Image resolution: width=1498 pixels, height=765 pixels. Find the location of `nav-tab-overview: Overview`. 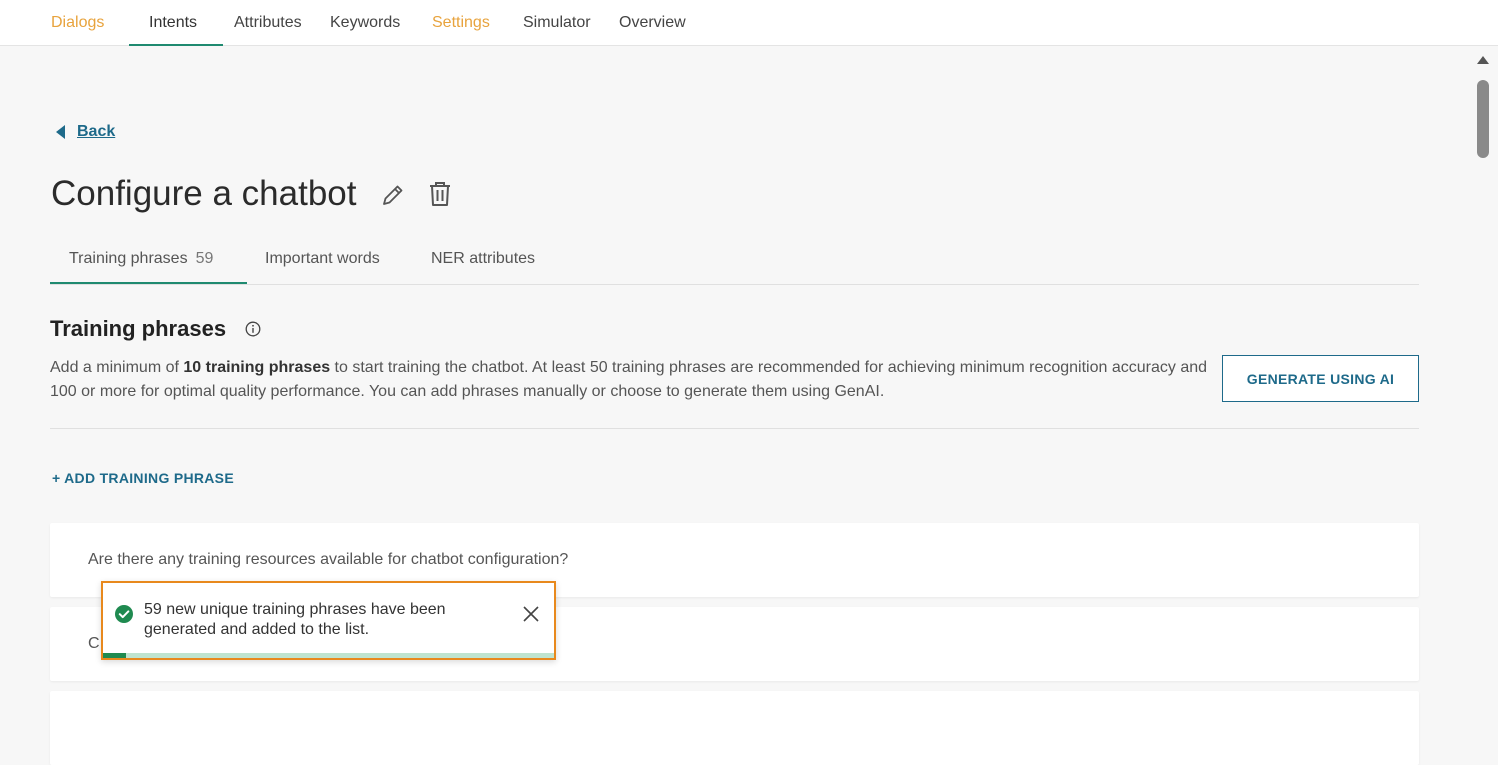

nav-tab-overview: Overview is located at coordinates (652, 23).